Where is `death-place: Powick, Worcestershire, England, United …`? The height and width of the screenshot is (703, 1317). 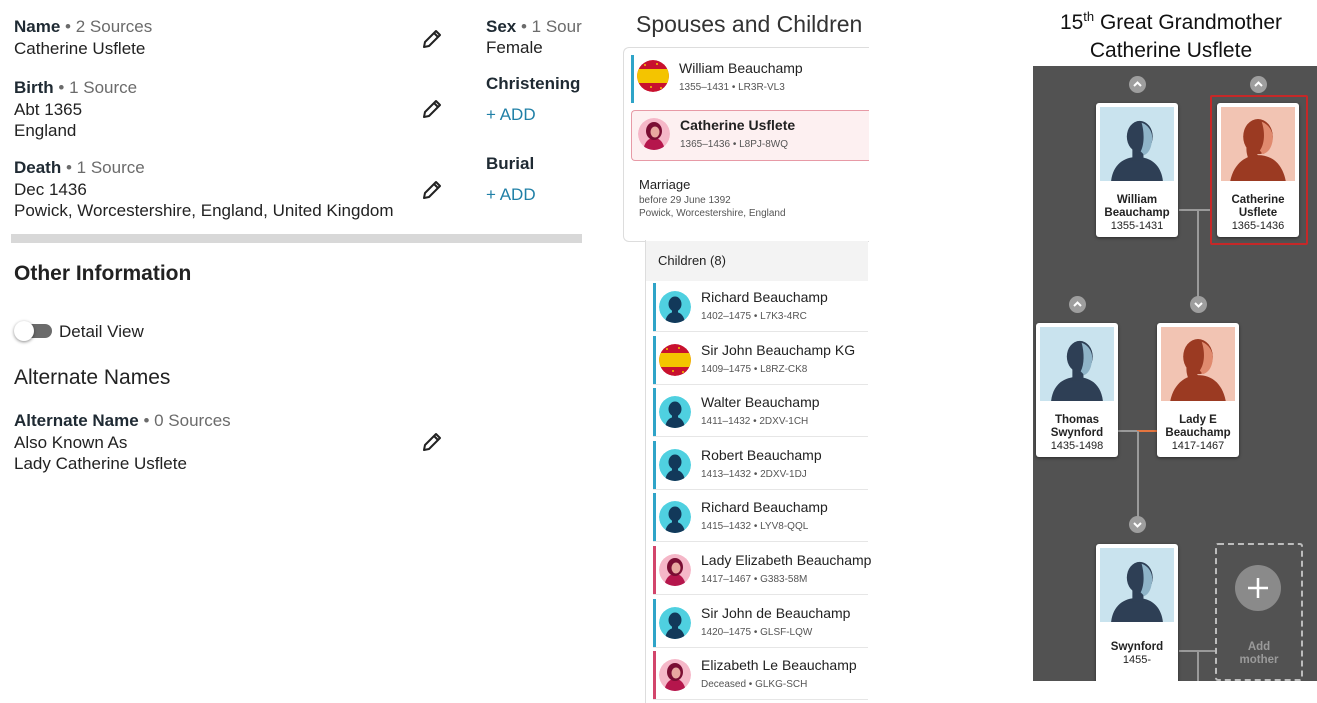
death-place: Powick, Worcestershire, England, United … is located at coordinates (204, 210).